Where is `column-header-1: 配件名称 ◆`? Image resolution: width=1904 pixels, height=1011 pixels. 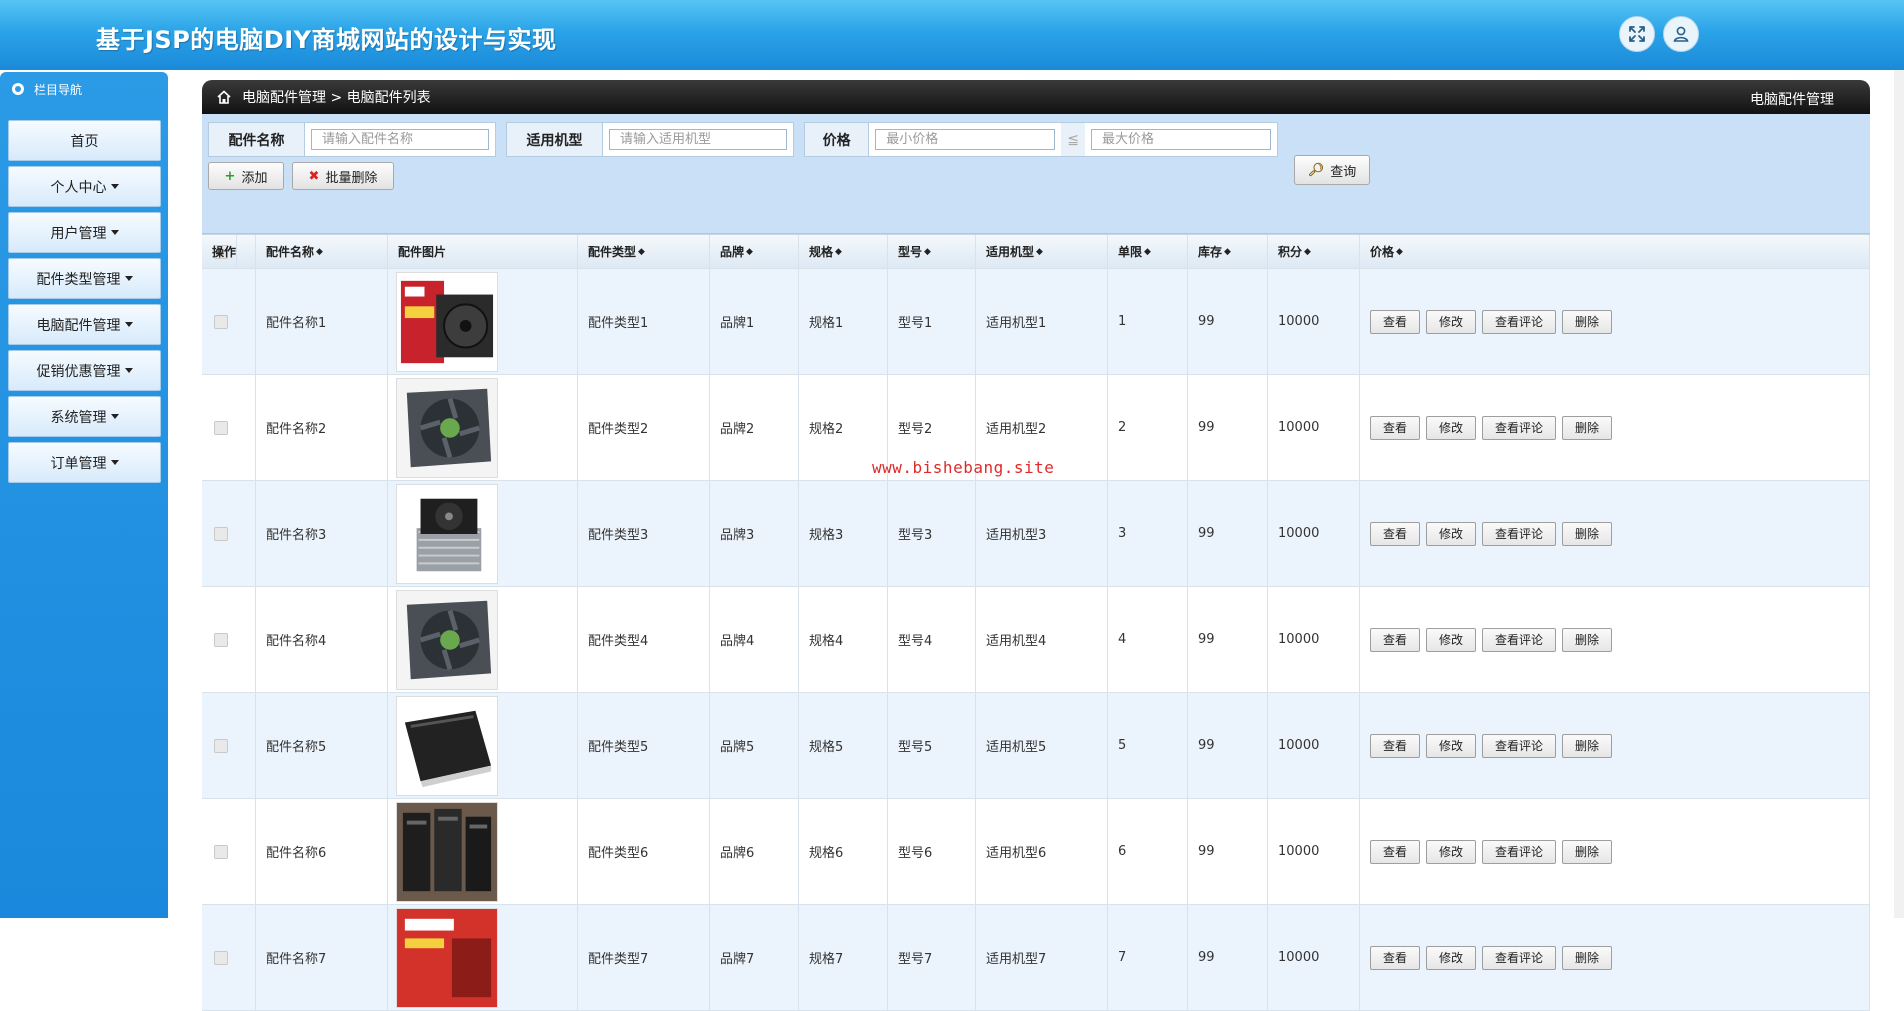 column-header-1: 配件名称 ◆ is located at coordinates (322, 251).